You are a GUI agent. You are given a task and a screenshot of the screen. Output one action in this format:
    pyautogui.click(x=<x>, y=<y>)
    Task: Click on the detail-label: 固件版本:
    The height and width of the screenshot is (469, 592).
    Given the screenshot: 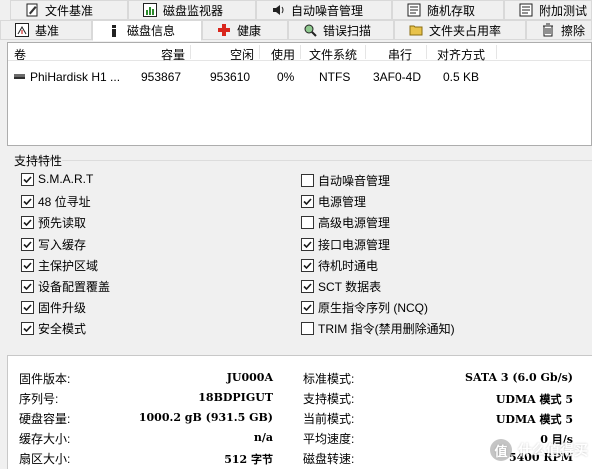 What is the action you would take?
    pyautogui.click(x=45, y=379)
    